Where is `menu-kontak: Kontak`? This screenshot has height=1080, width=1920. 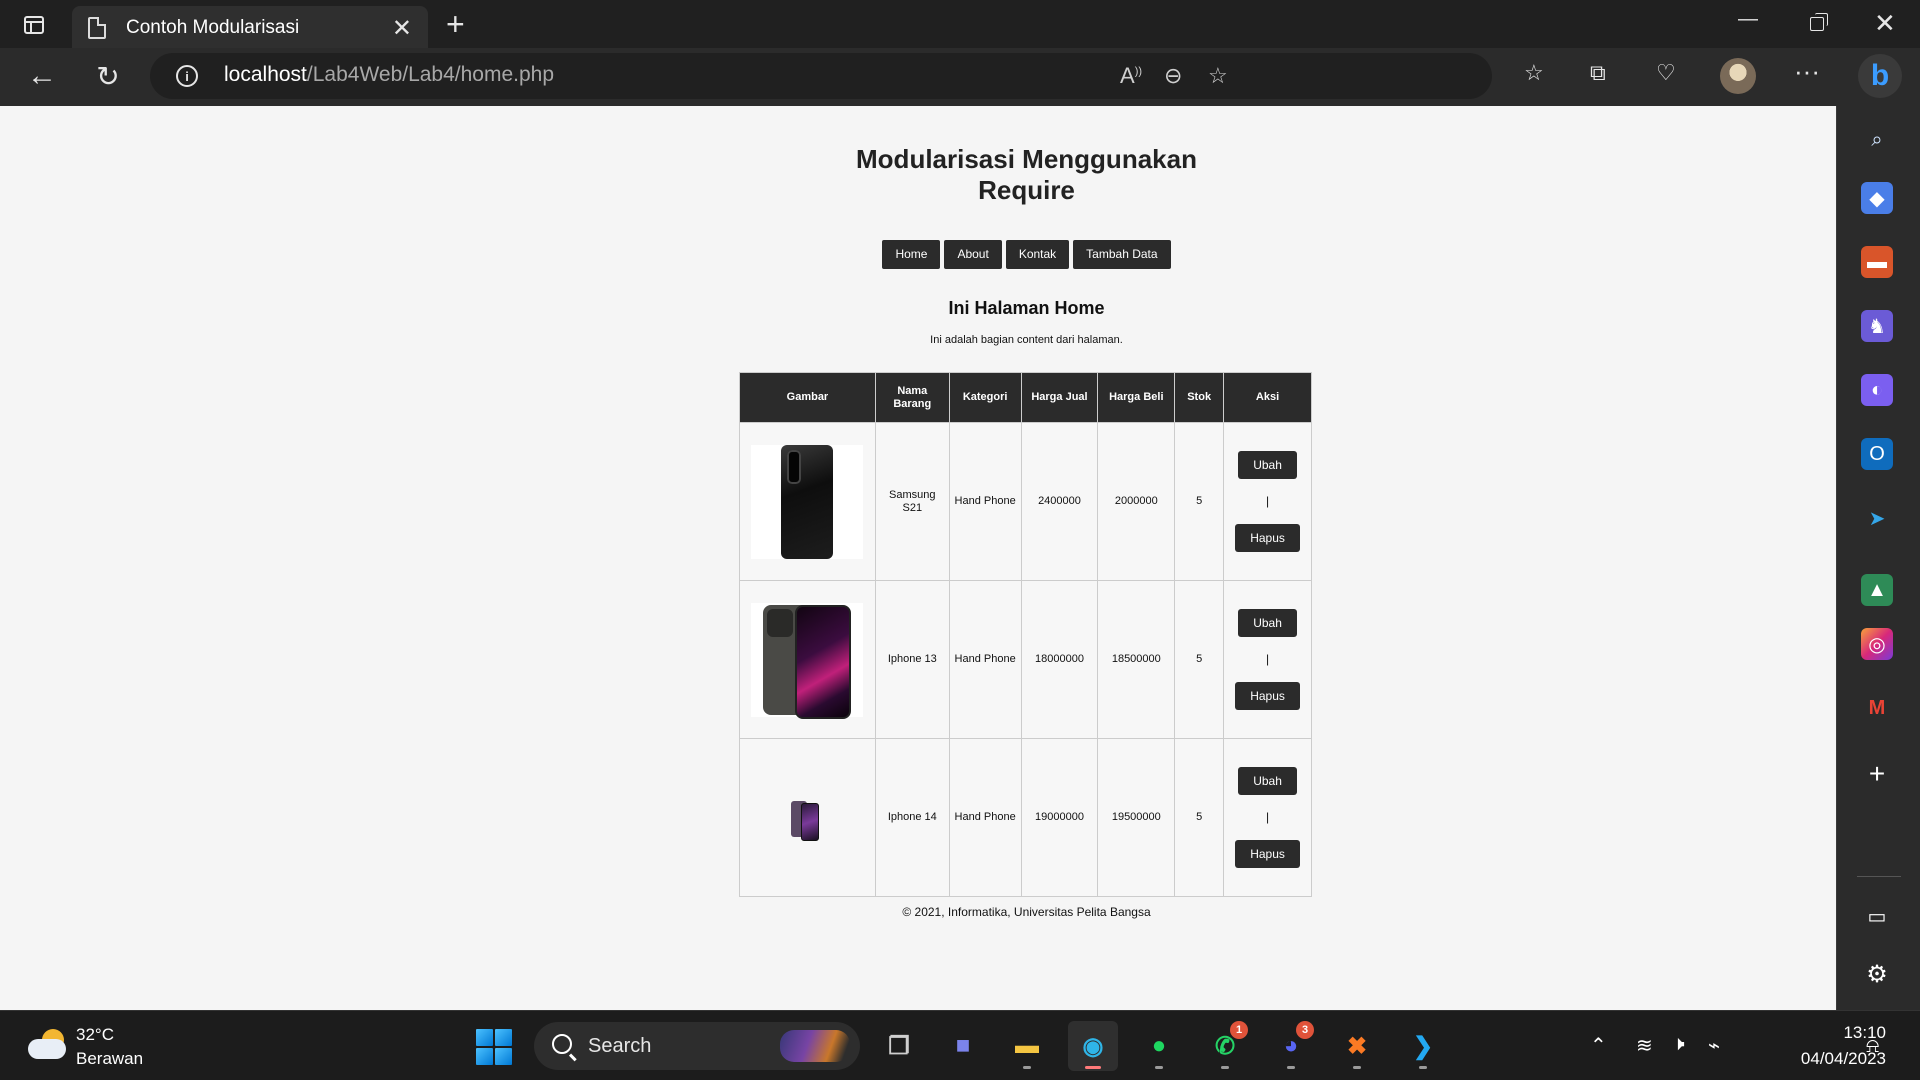 menu-kontak: Kontak is located at coordinates (1037, 254).